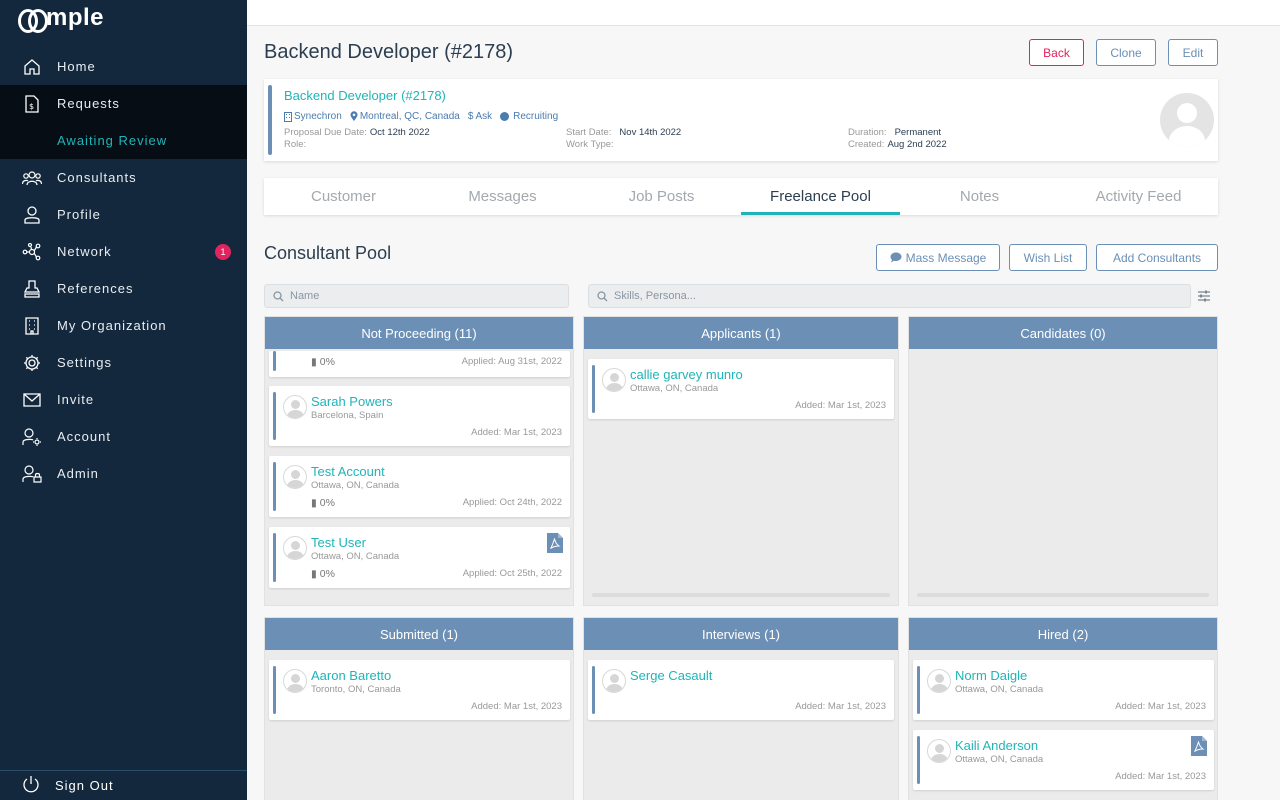 This screenshot has height=800, width=1280. What do you see at coordinates (78, 473) in the screenshot?
I see `sidebar-item-label: Admin` at bounding box center [78, 473].